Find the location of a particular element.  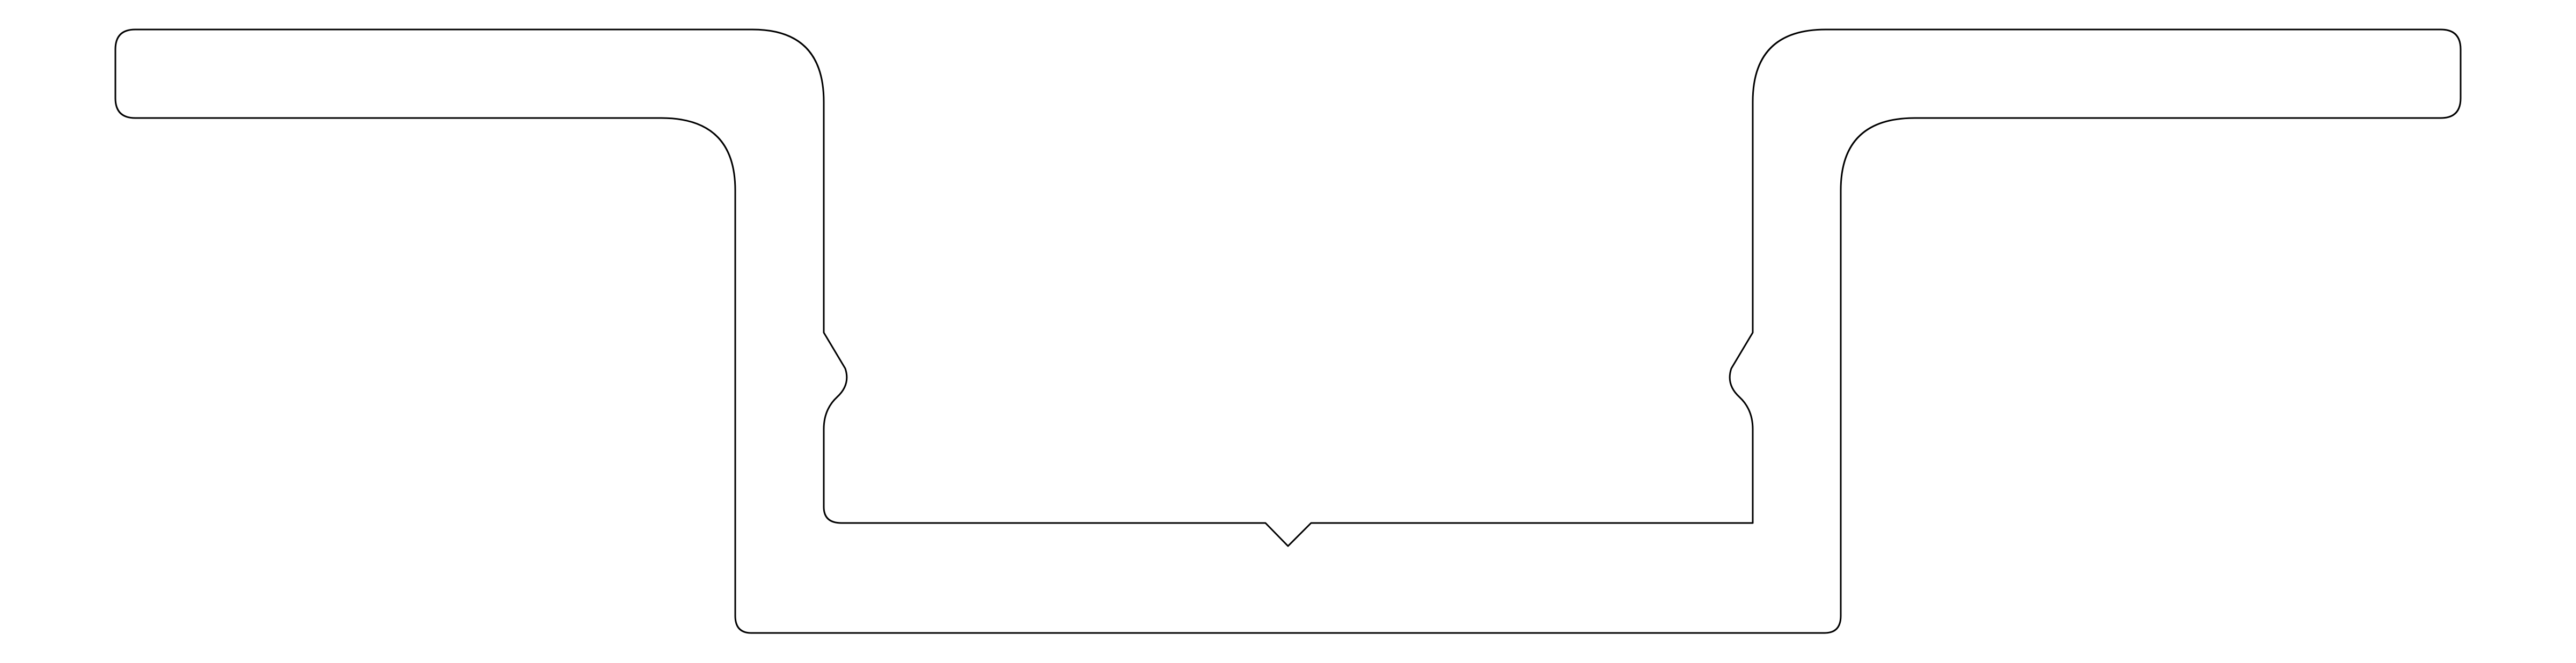

right-snap-bump is located at coordinates (1738, 381).